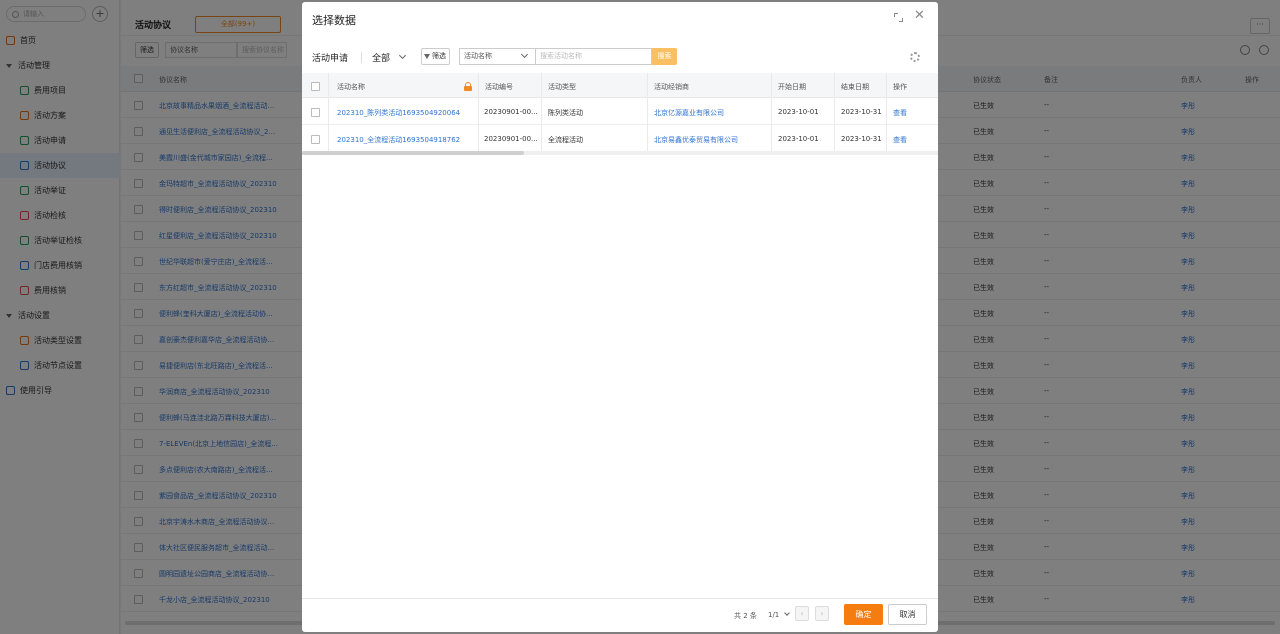 The width and height of the screenshot is (1280, 634). I want to click on modal-horizontal-scrollbar, so click(620, 153).